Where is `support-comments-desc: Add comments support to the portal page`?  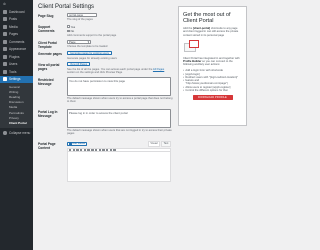
support-comments-desc: Add comments support to the portal page is located at coordinates (92, 36).